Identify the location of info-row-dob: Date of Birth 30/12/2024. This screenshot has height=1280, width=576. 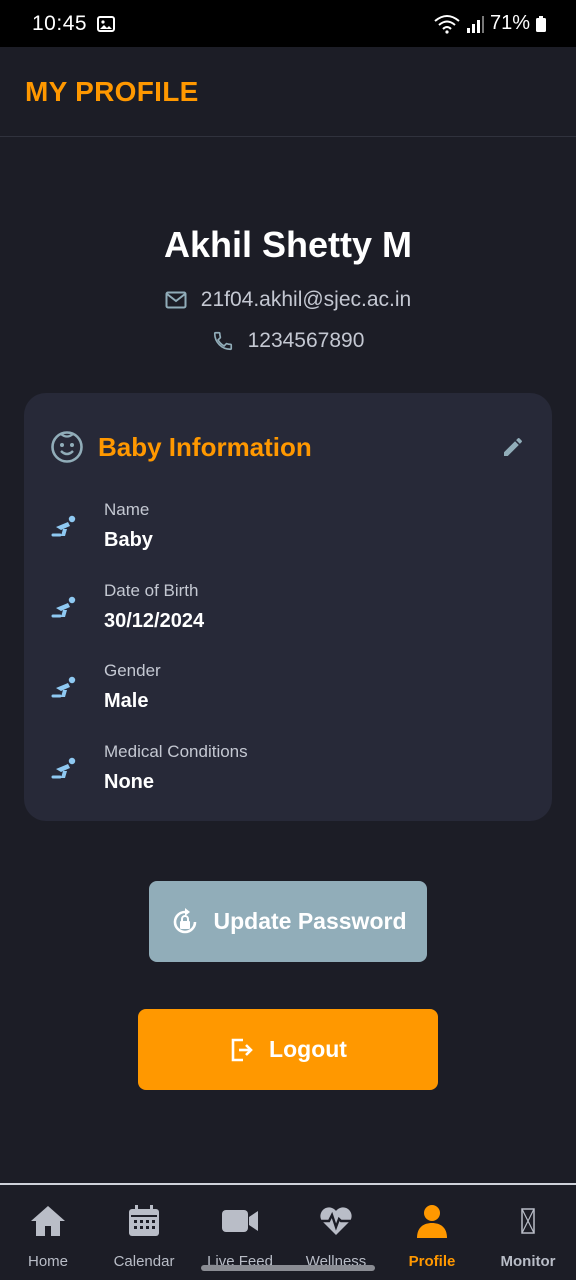
(289, 608).